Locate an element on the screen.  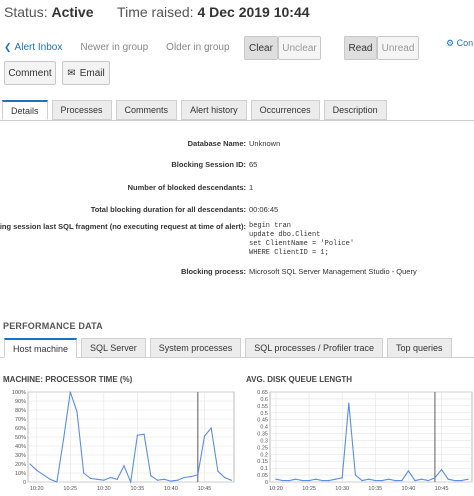
tab-host-machine: Host machine is located at coordinates (41, 348).